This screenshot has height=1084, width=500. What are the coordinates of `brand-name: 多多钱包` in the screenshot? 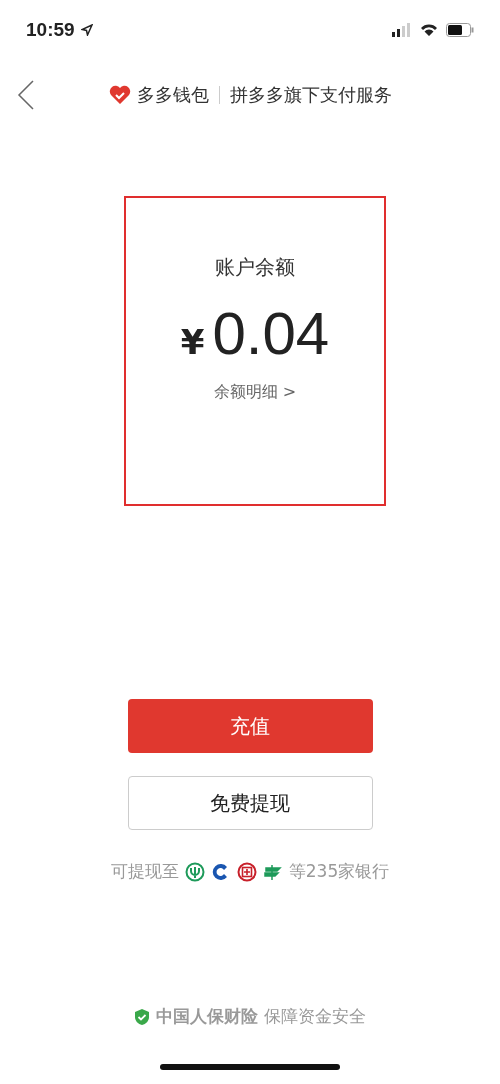 It's located at (172, 95).